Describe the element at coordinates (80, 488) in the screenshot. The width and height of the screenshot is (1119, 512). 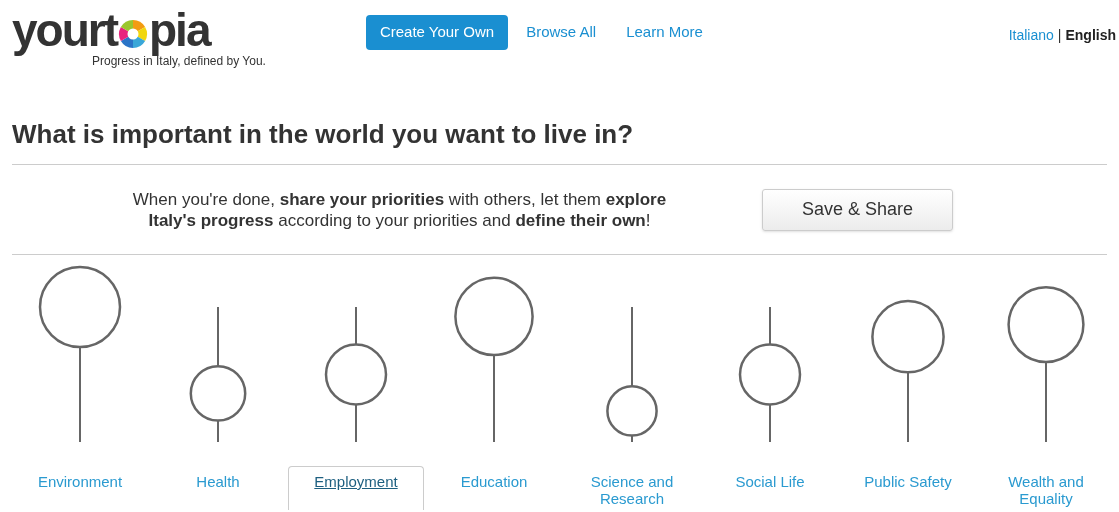
I see `priority-tab: Environment` at that location.